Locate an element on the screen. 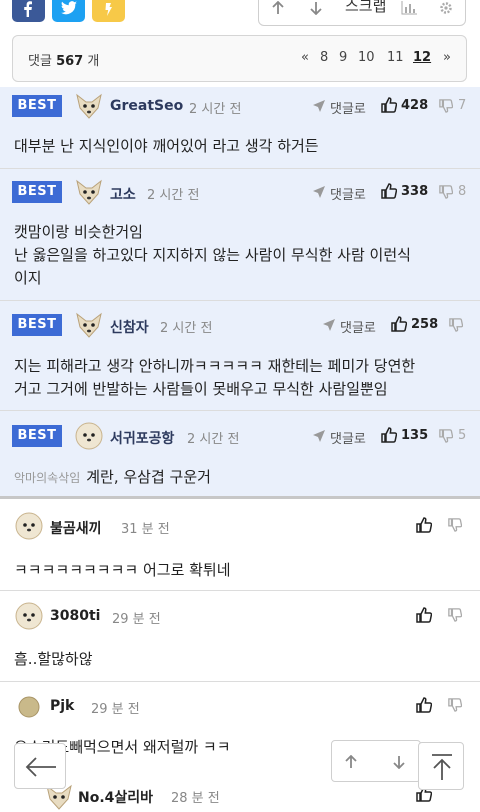 The width and height of the screenshot is (480, 812). scroll-arrows is located at coordinates (376, 761).